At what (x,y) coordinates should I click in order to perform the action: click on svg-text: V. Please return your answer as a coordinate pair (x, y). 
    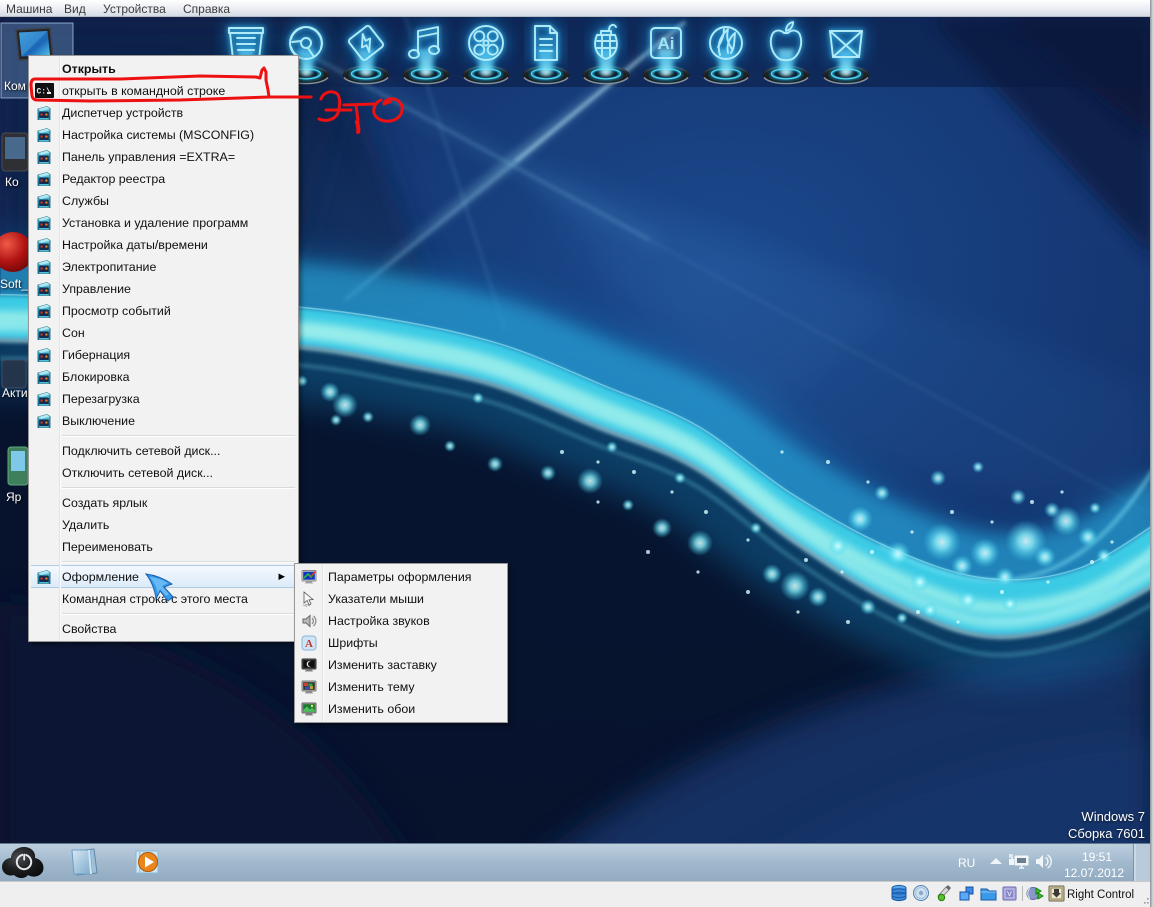
    Looking at the image, I should click on (1009, 894).